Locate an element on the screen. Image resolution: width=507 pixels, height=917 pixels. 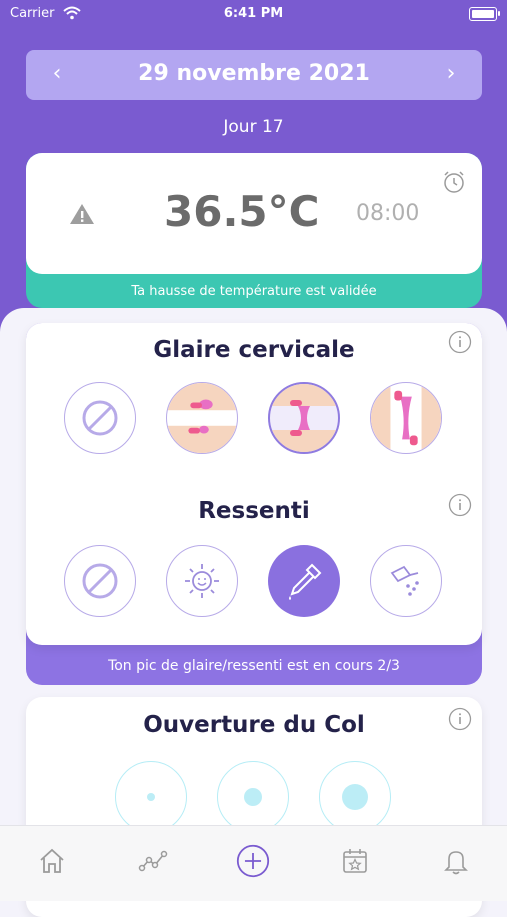
mucus-title: Glaire cervicale is located at coordinates (254, 350).